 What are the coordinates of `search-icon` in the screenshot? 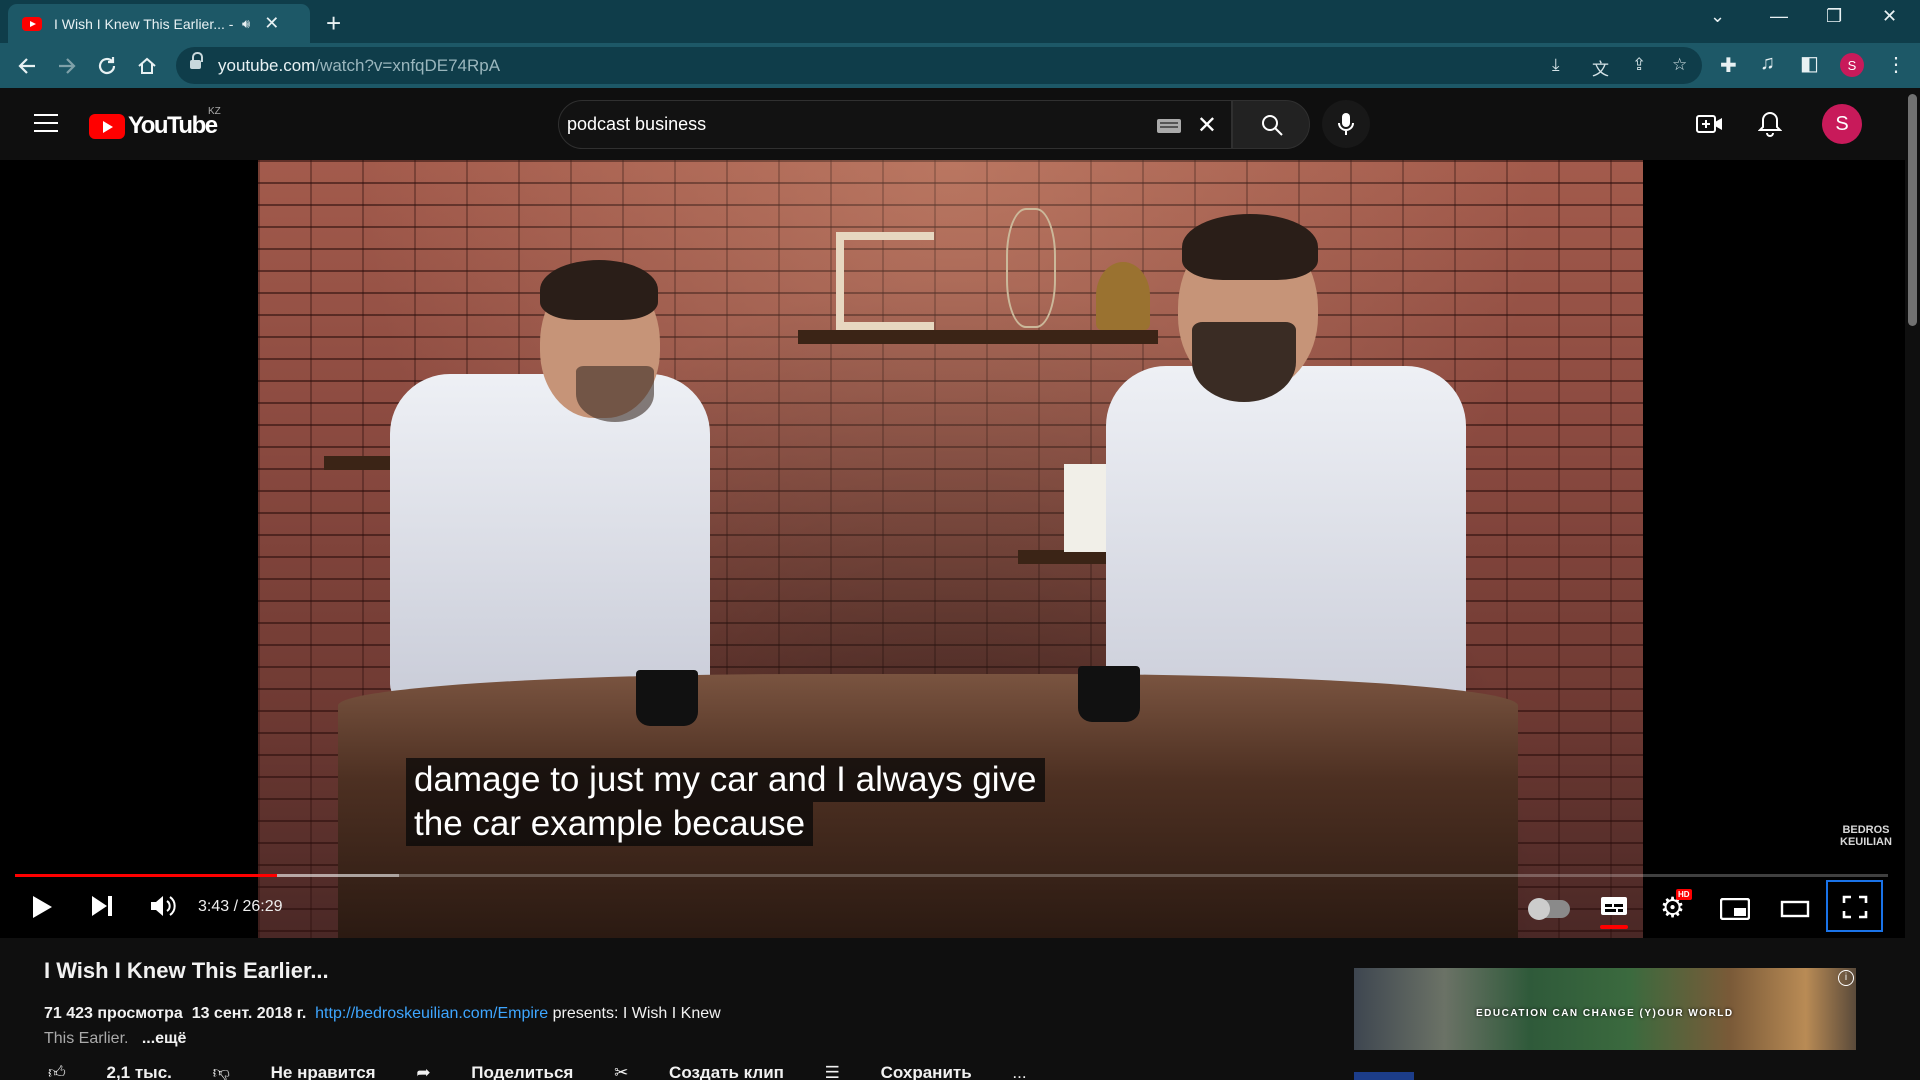 It's located at (1272, 125).